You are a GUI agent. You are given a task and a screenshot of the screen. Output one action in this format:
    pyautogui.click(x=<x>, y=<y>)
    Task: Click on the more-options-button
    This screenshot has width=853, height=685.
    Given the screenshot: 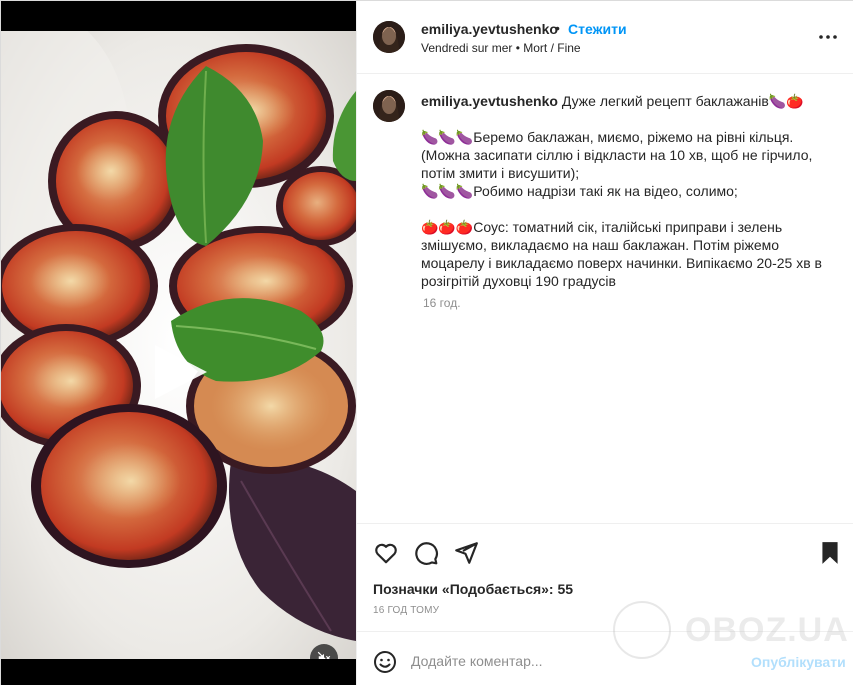 What is the action you would take?
    pyautogui.click(x=828, y=37)
    